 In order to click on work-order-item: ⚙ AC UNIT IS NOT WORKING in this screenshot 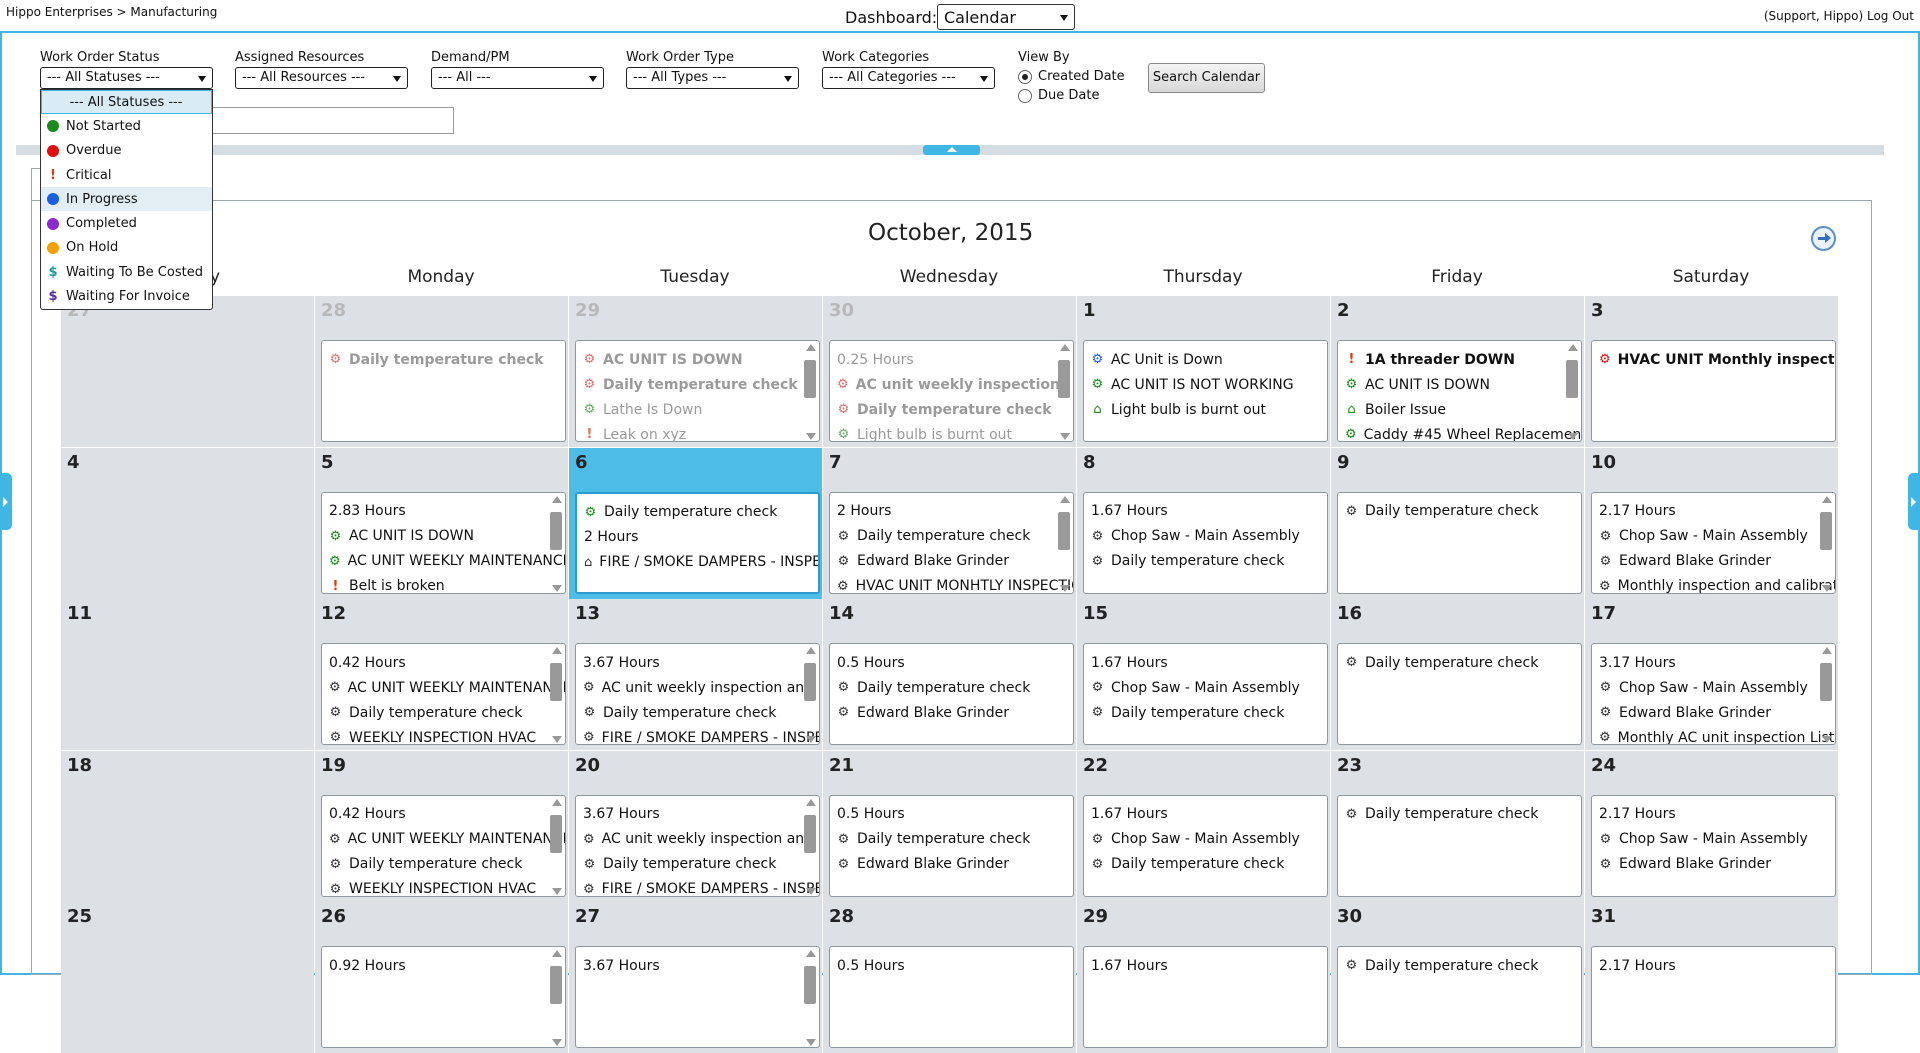, I will do `click(1209, 384)`.